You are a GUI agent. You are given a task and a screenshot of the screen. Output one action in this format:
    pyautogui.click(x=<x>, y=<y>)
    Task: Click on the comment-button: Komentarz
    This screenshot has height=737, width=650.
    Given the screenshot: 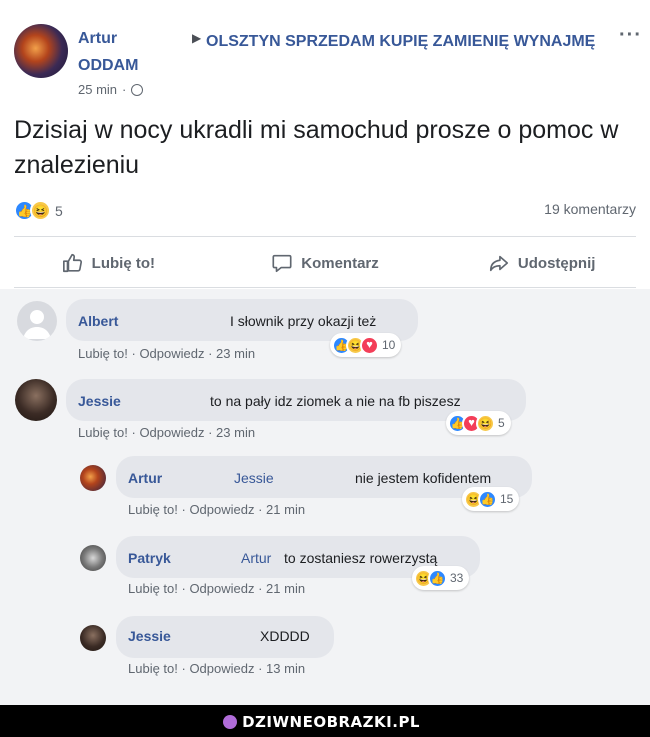 What is the action you would take?
    pyautogui.click(x=325, y=263)
    